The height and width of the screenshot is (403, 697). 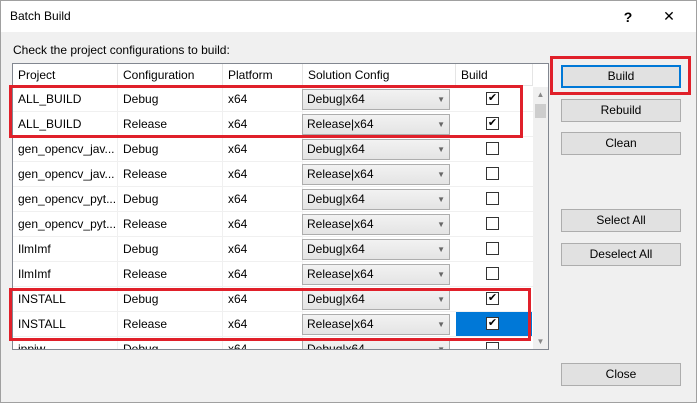 I want to click on table-row: INSTALL Release x64 Release|x64 ▼ ✔, so click(x=273, y=324).